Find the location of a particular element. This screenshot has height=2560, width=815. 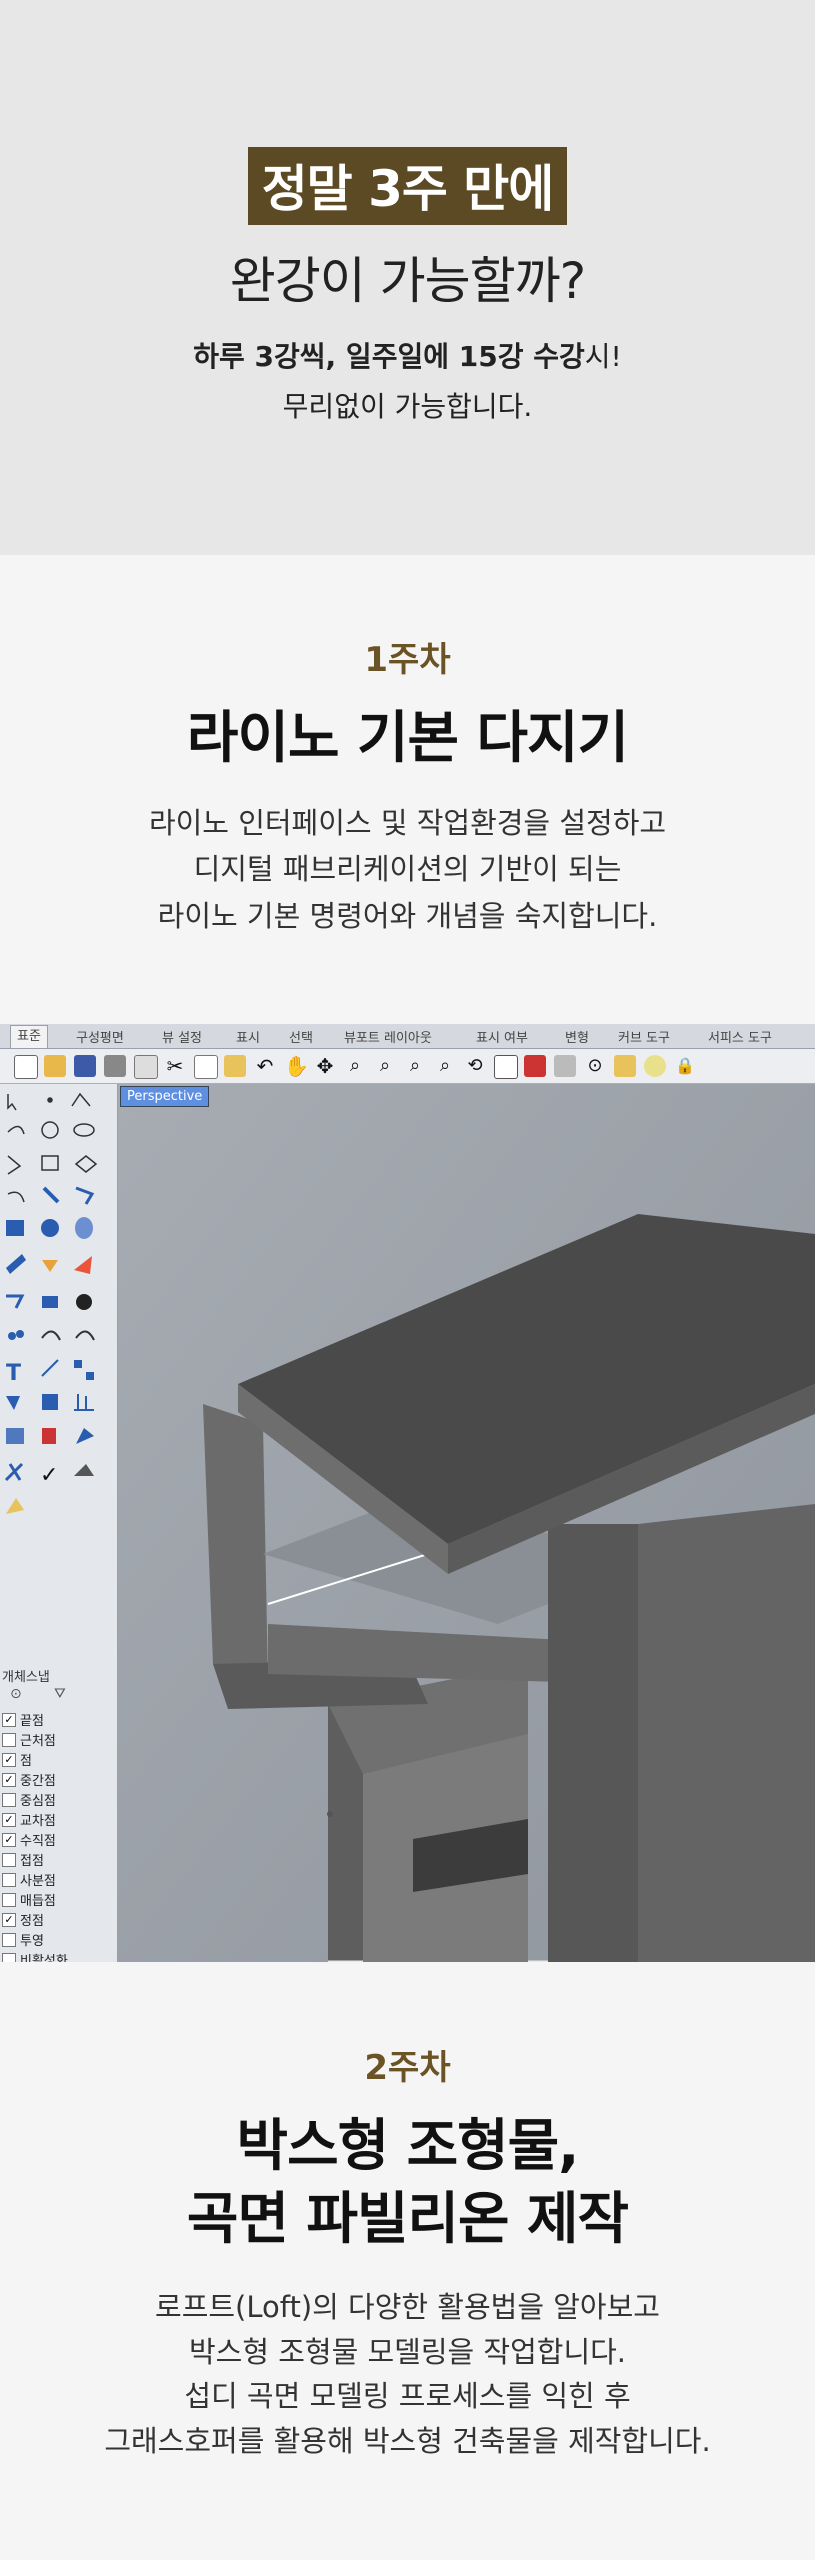

tool-icons-grid: T ✓ is located at coordinates (58, 1369).